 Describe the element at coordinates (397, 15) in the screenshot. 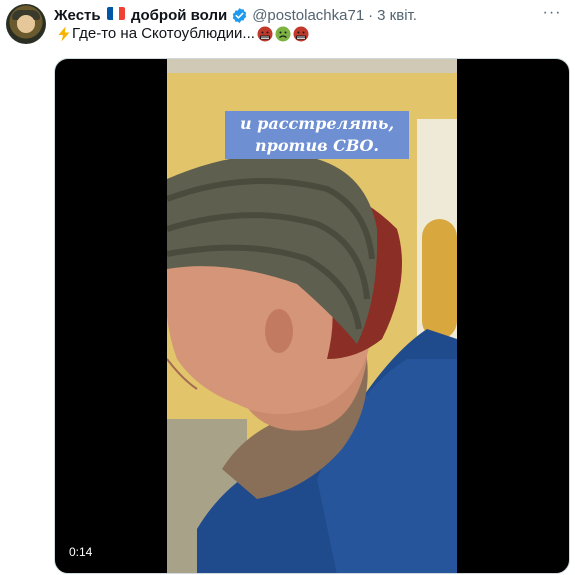

I see `tweet-date: 3 квіт.` at that location.